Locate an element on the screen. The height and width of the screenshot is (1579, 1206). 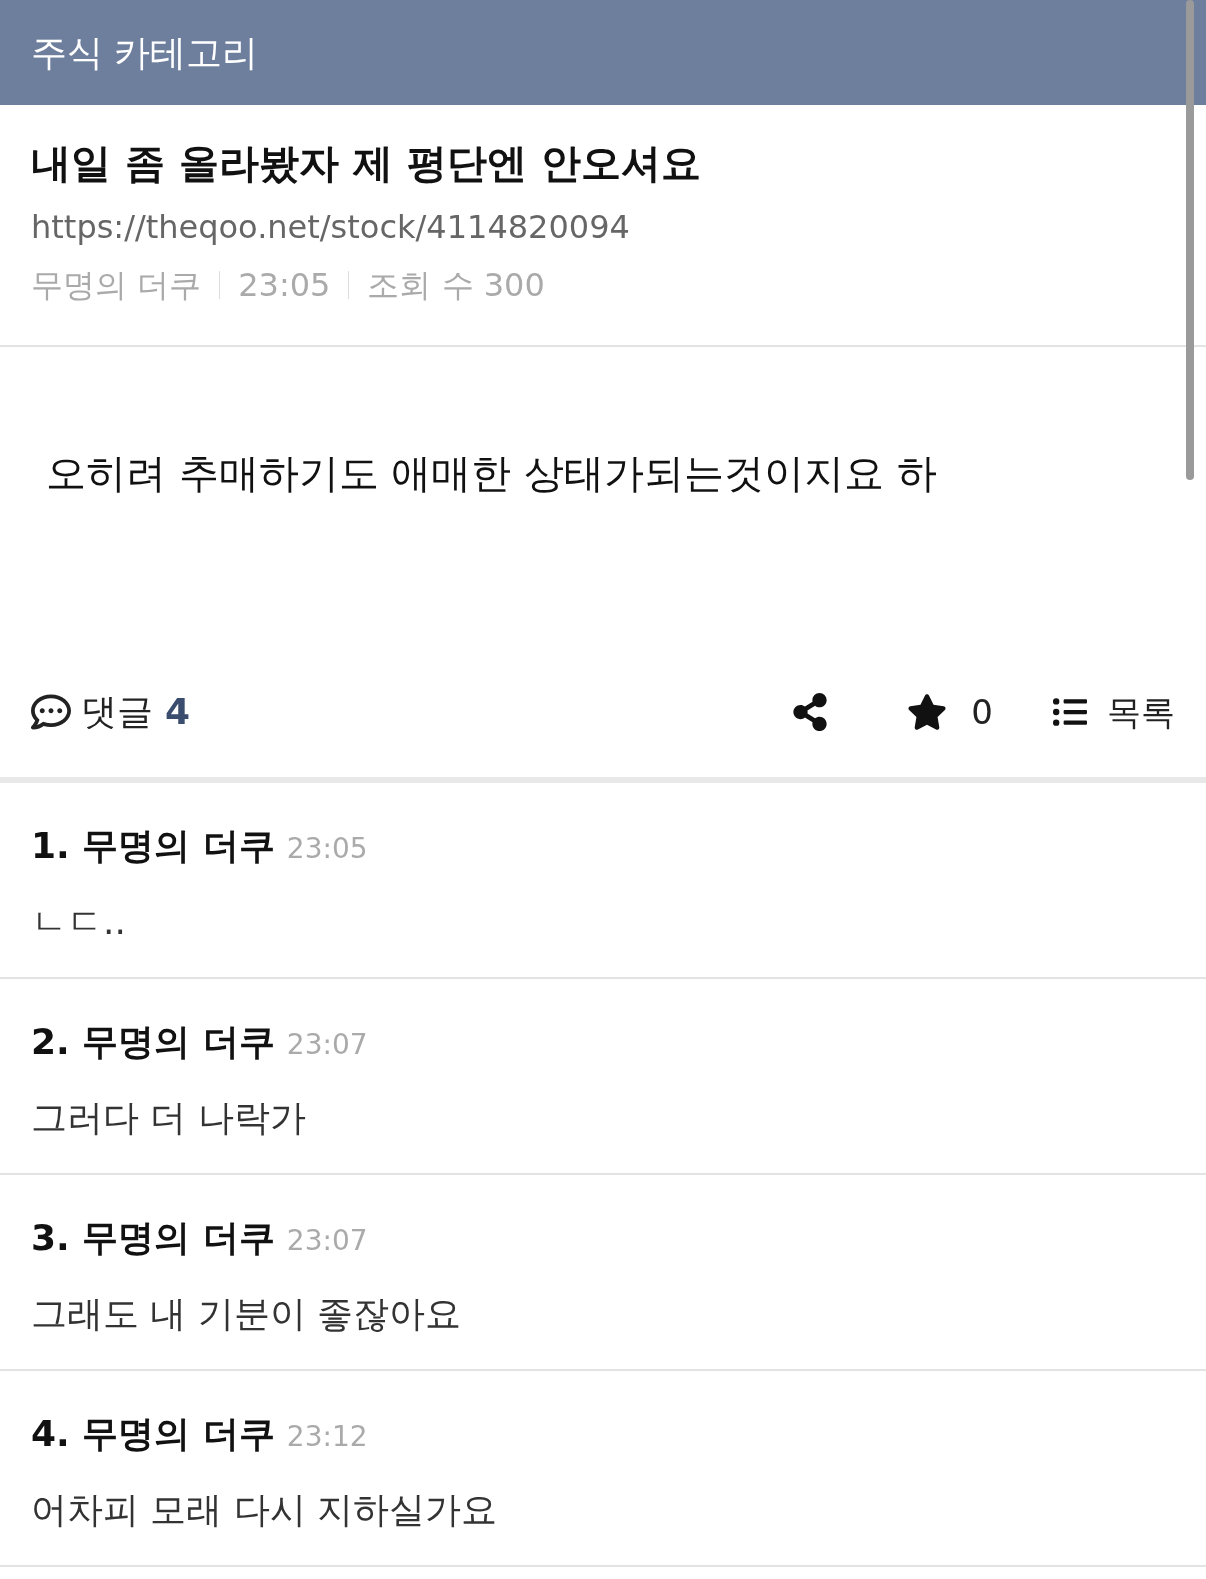
category-title: 주식 카테고리 is located at coordinates (145, 52).